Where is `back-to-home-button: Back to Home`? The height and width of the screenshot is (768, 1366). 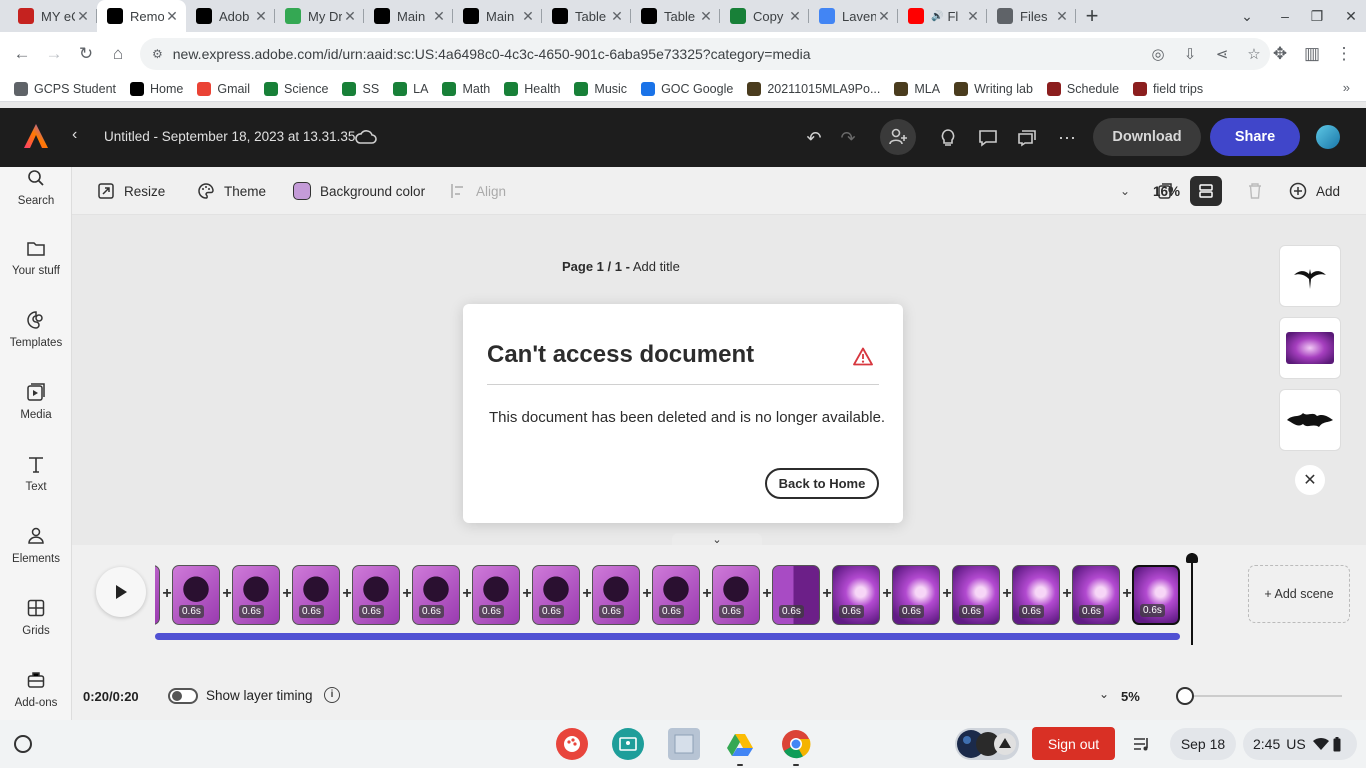
back-to-home-button: Back to Home is located at coordinates (822, 483).